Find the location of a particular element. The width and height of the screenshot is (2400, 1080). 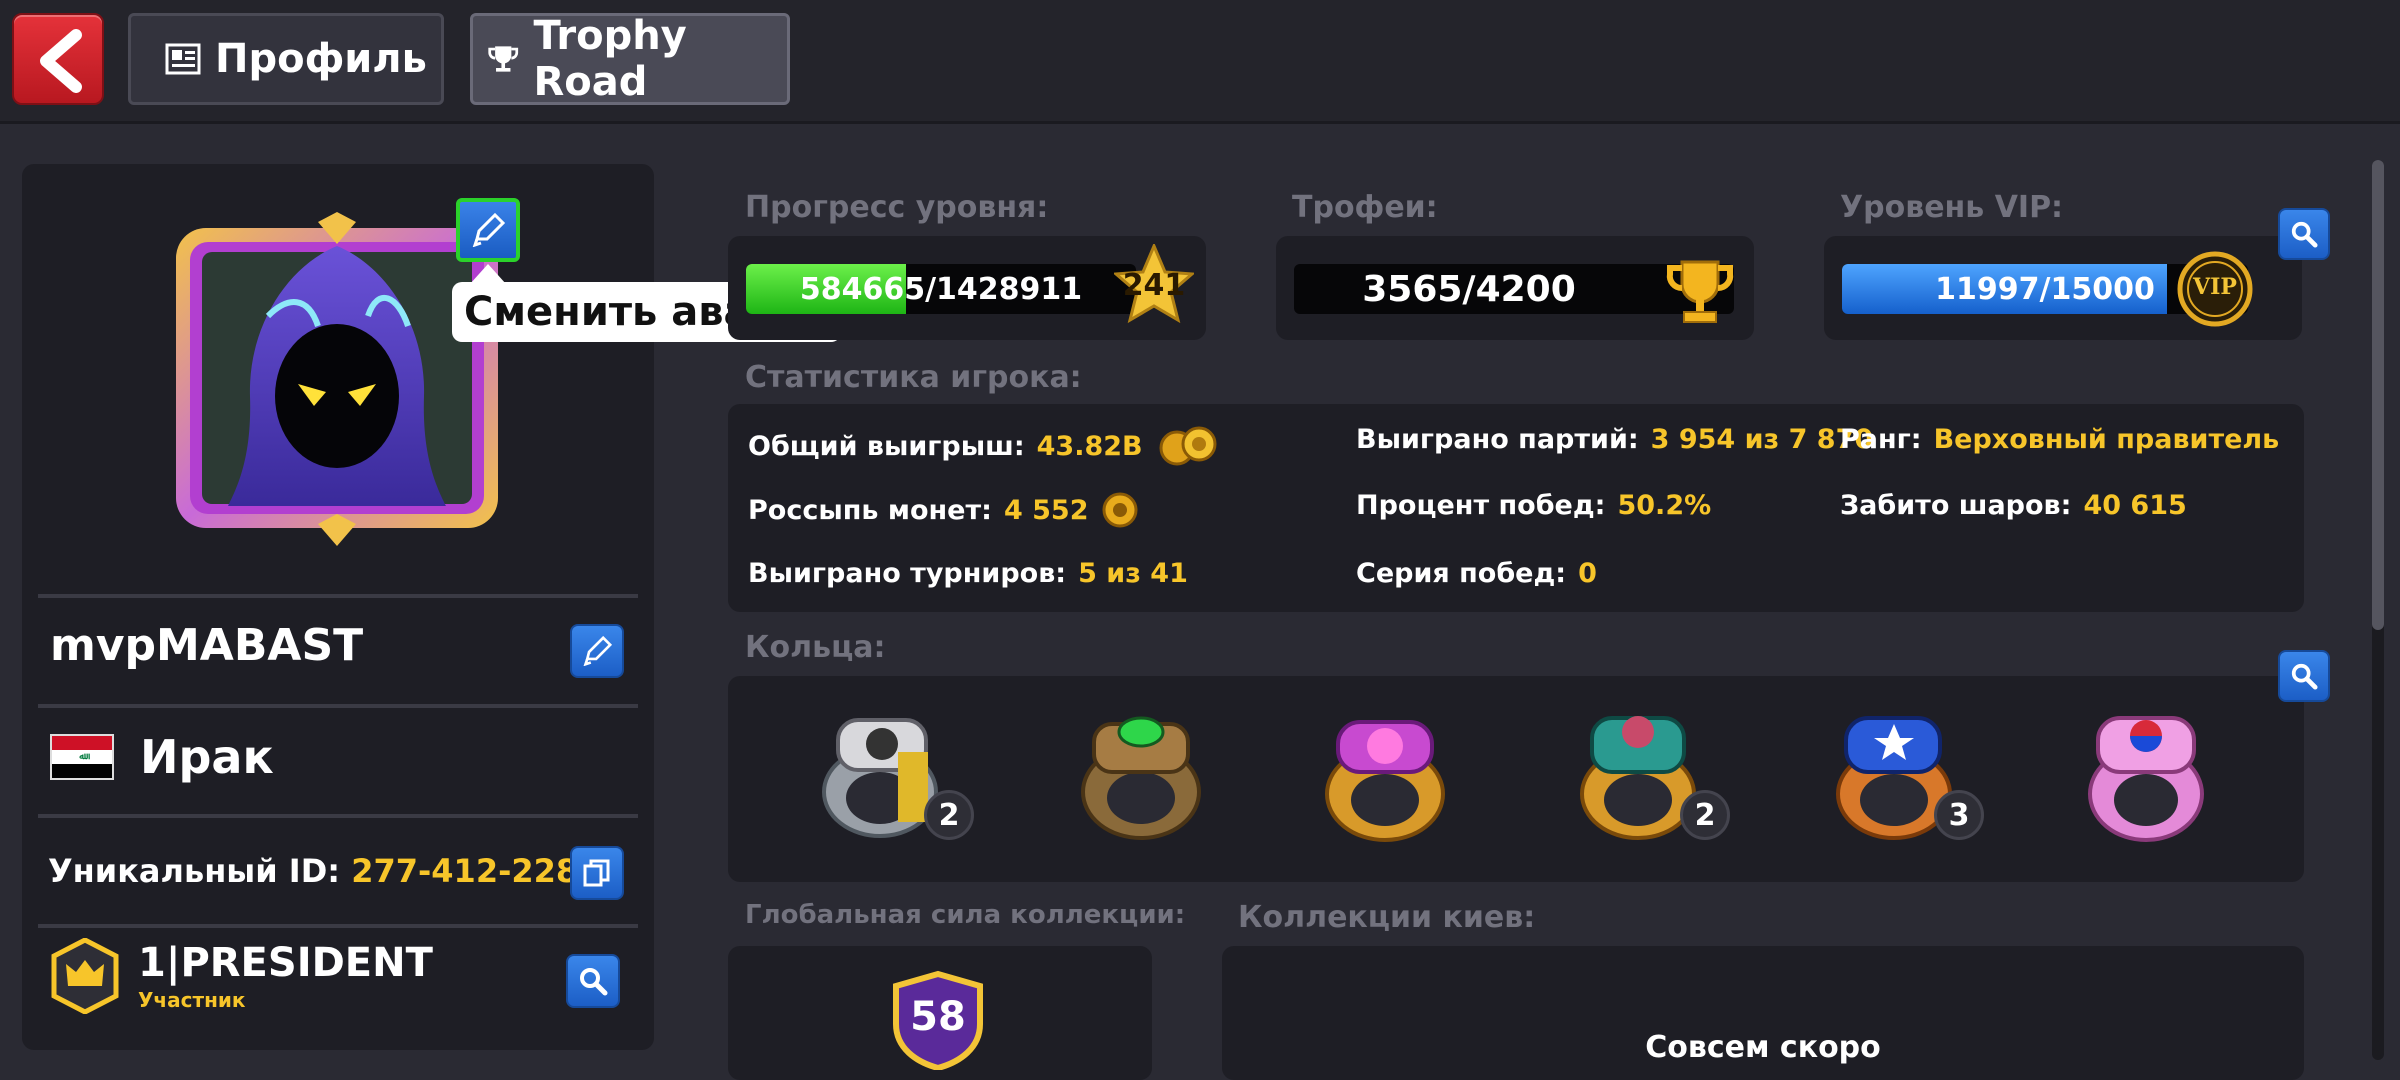

country-row: ﷲ Ирак is located at coordinates (162, 757).